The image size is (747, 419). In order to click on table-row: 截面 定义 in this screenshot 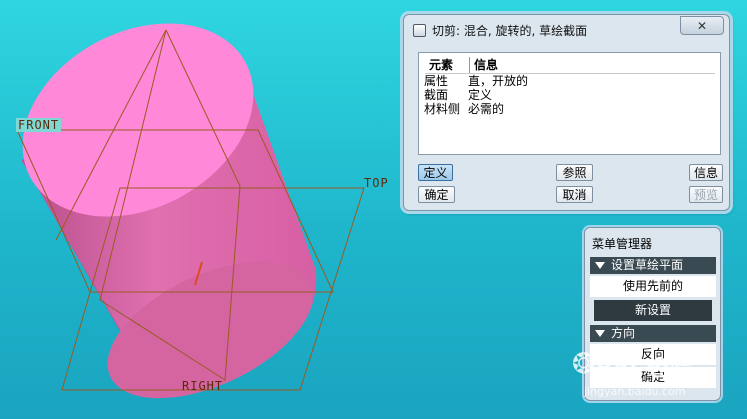, I will do `click(572, 95)`.